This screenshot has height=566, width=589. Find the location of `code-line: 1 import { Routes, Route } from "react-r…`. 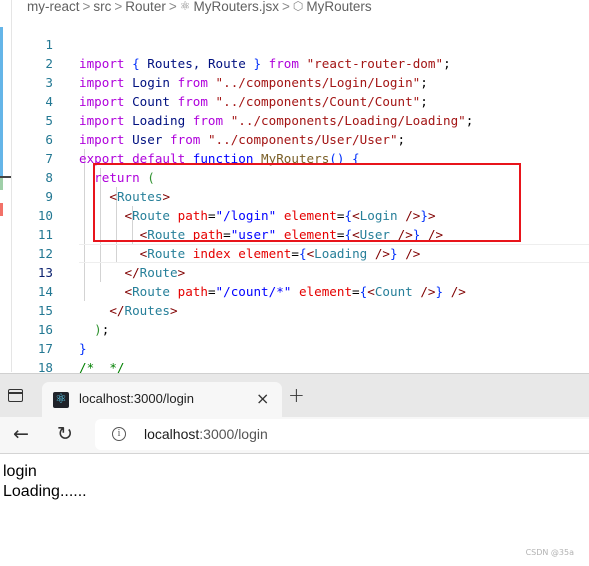

code-line: 1 import { Routes, Route } from "react-r… is located at coordinates (300, 43).